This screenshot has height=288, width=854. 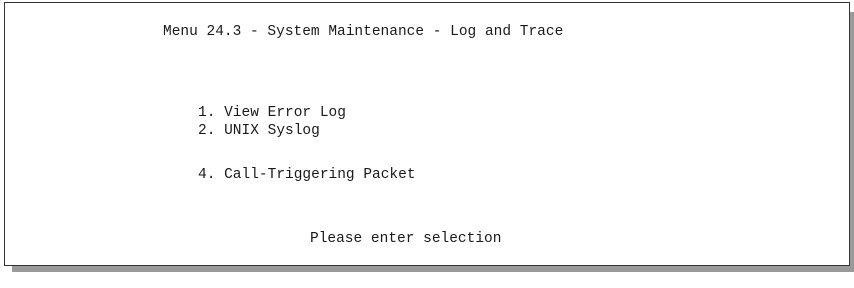 What do you see at coordinates (307, 175) in the screenshot?
I see `menu-item-call-triggering-packet: 4. Call-Triggering Packet` at bounding box center [307, 175].